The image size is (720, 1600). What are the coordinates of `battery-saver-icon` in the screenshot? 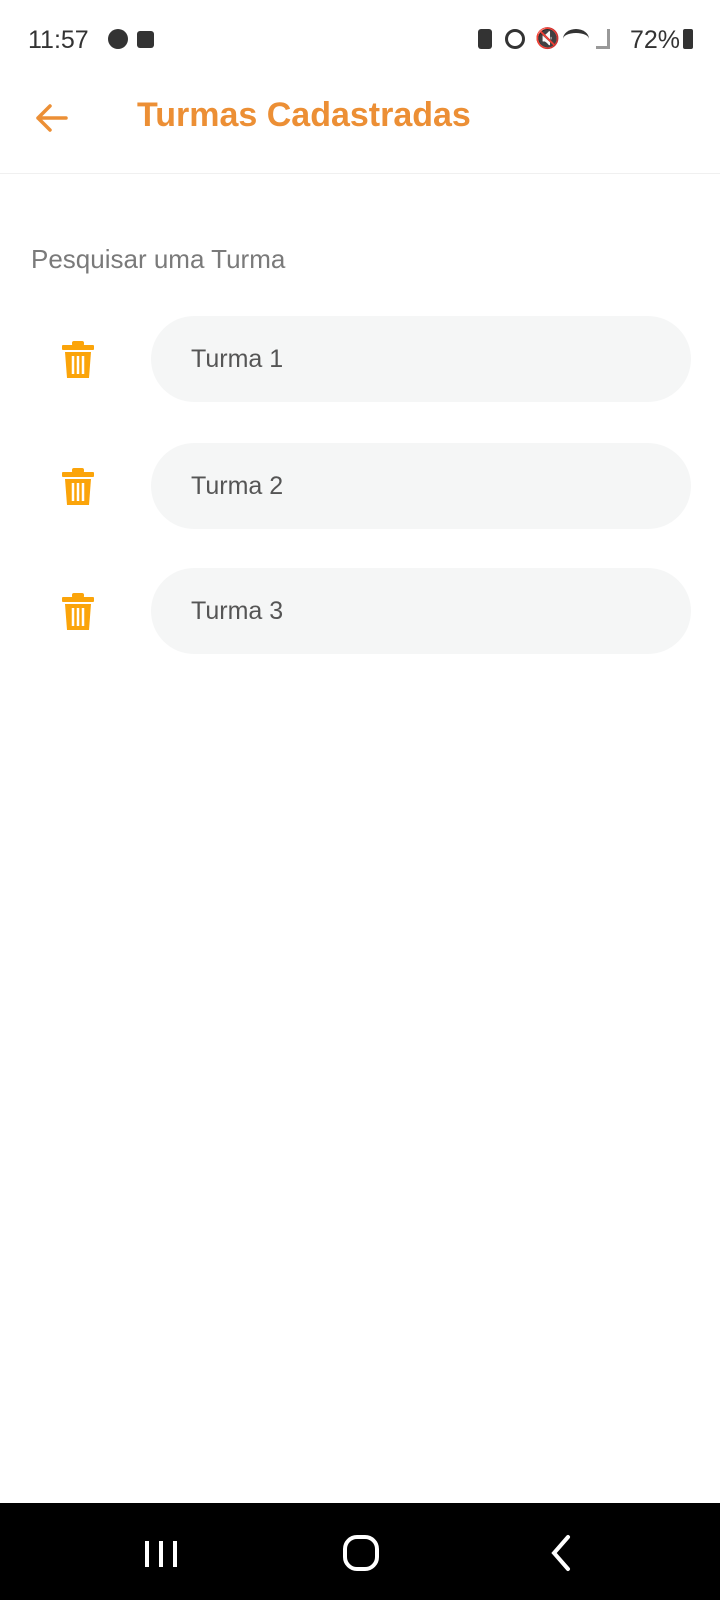 It's located at (485, 39).